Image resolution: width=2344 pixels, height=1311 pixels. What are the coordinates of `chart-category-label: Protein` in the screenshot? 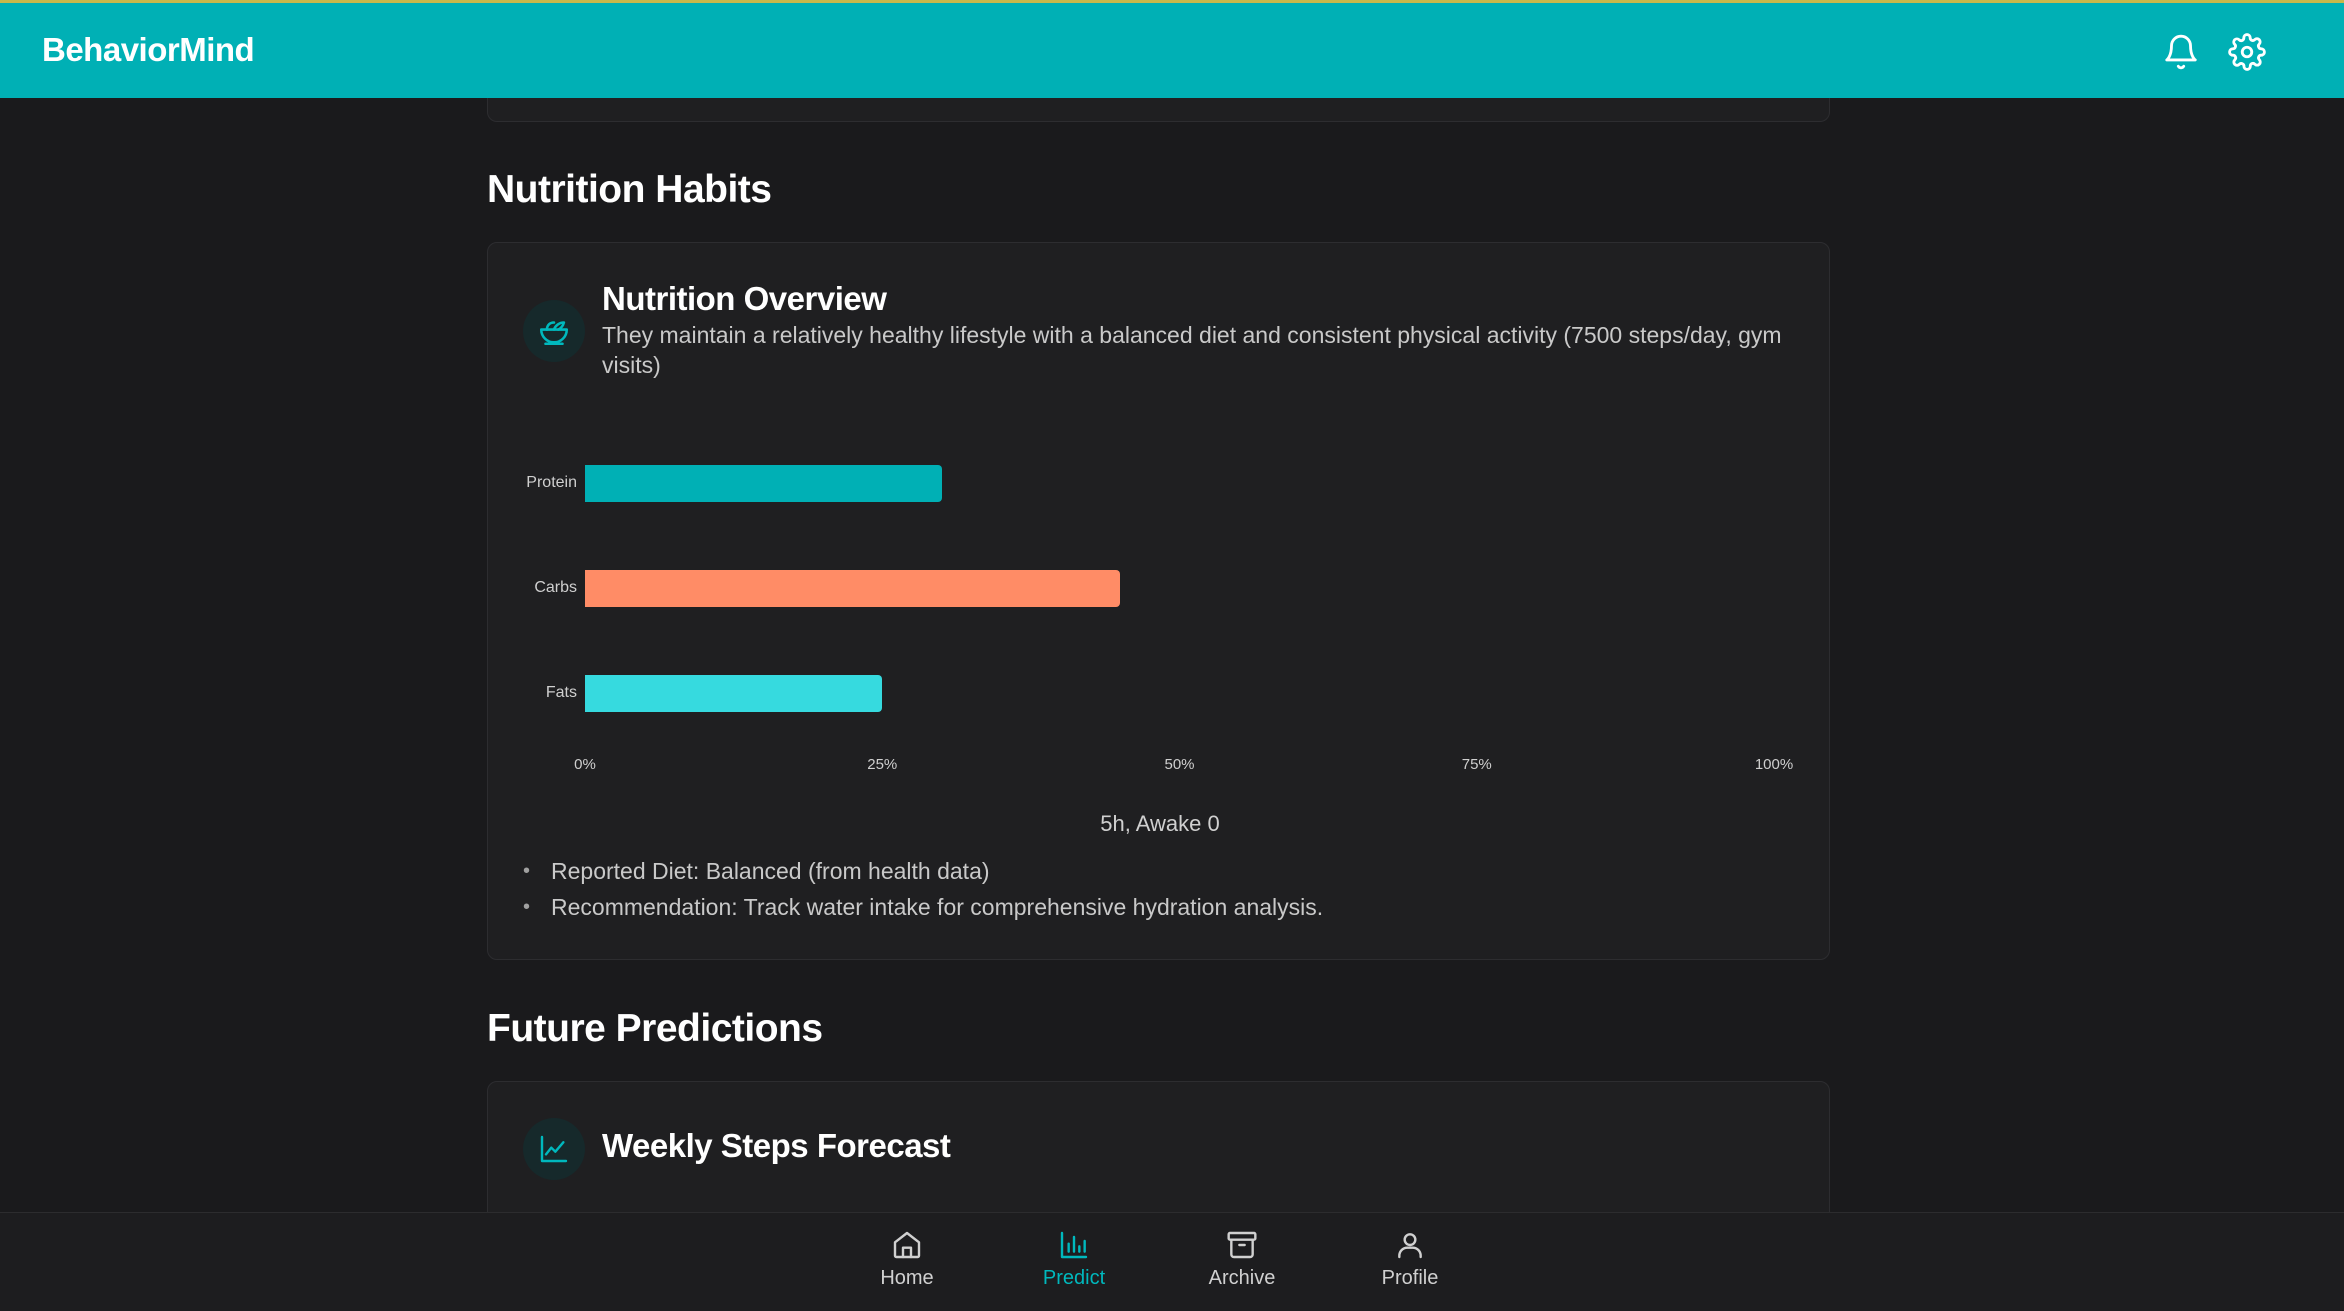 It's located at (551, 482).